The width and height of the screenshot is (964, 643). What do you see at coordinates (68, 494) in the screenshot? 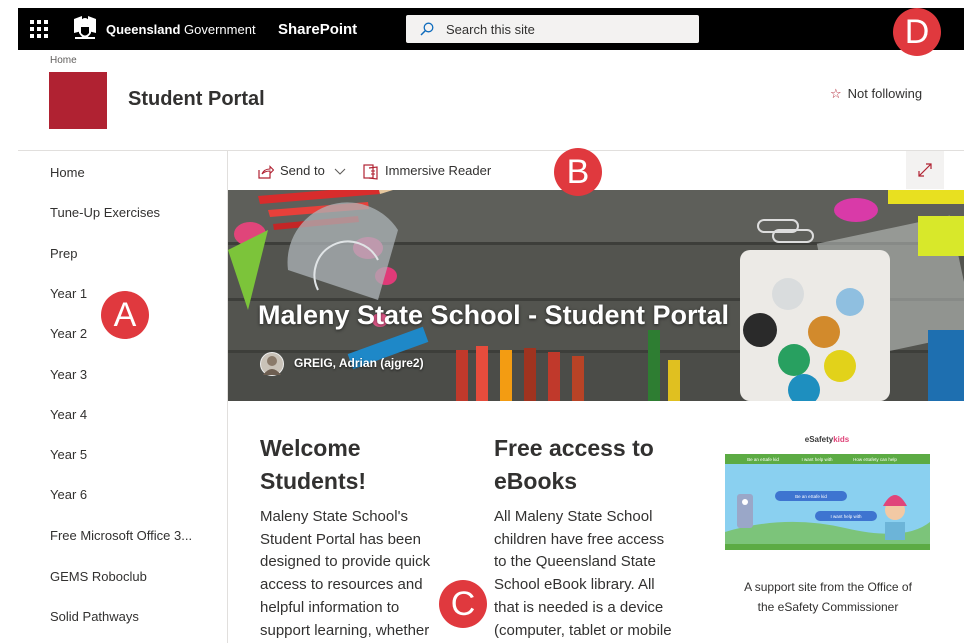
I see `nav-item-year-6: Year 6` at bounding box center [68, 494].